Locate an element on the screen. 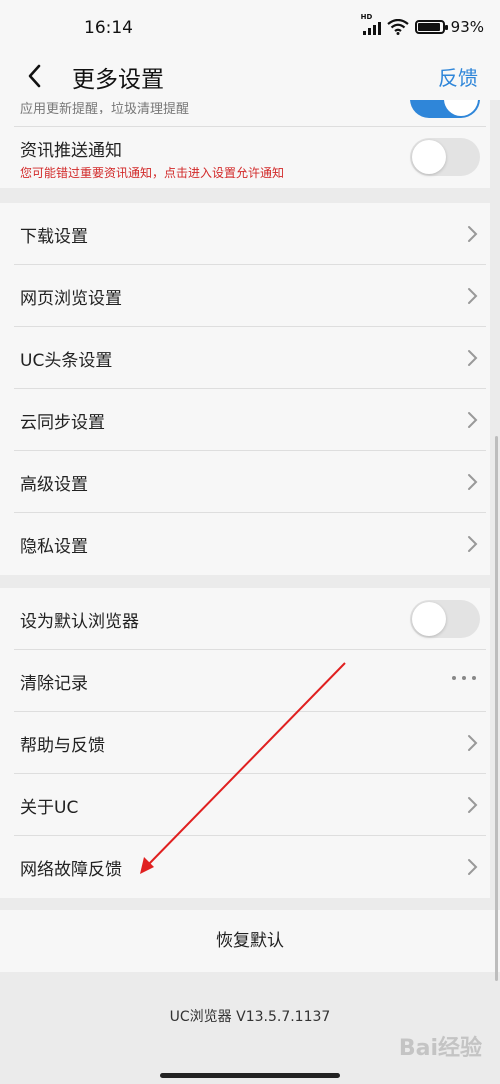 The height and width of the screenshot is (1084, 500). chevron-left-icon is located at coordinates (34, 76).